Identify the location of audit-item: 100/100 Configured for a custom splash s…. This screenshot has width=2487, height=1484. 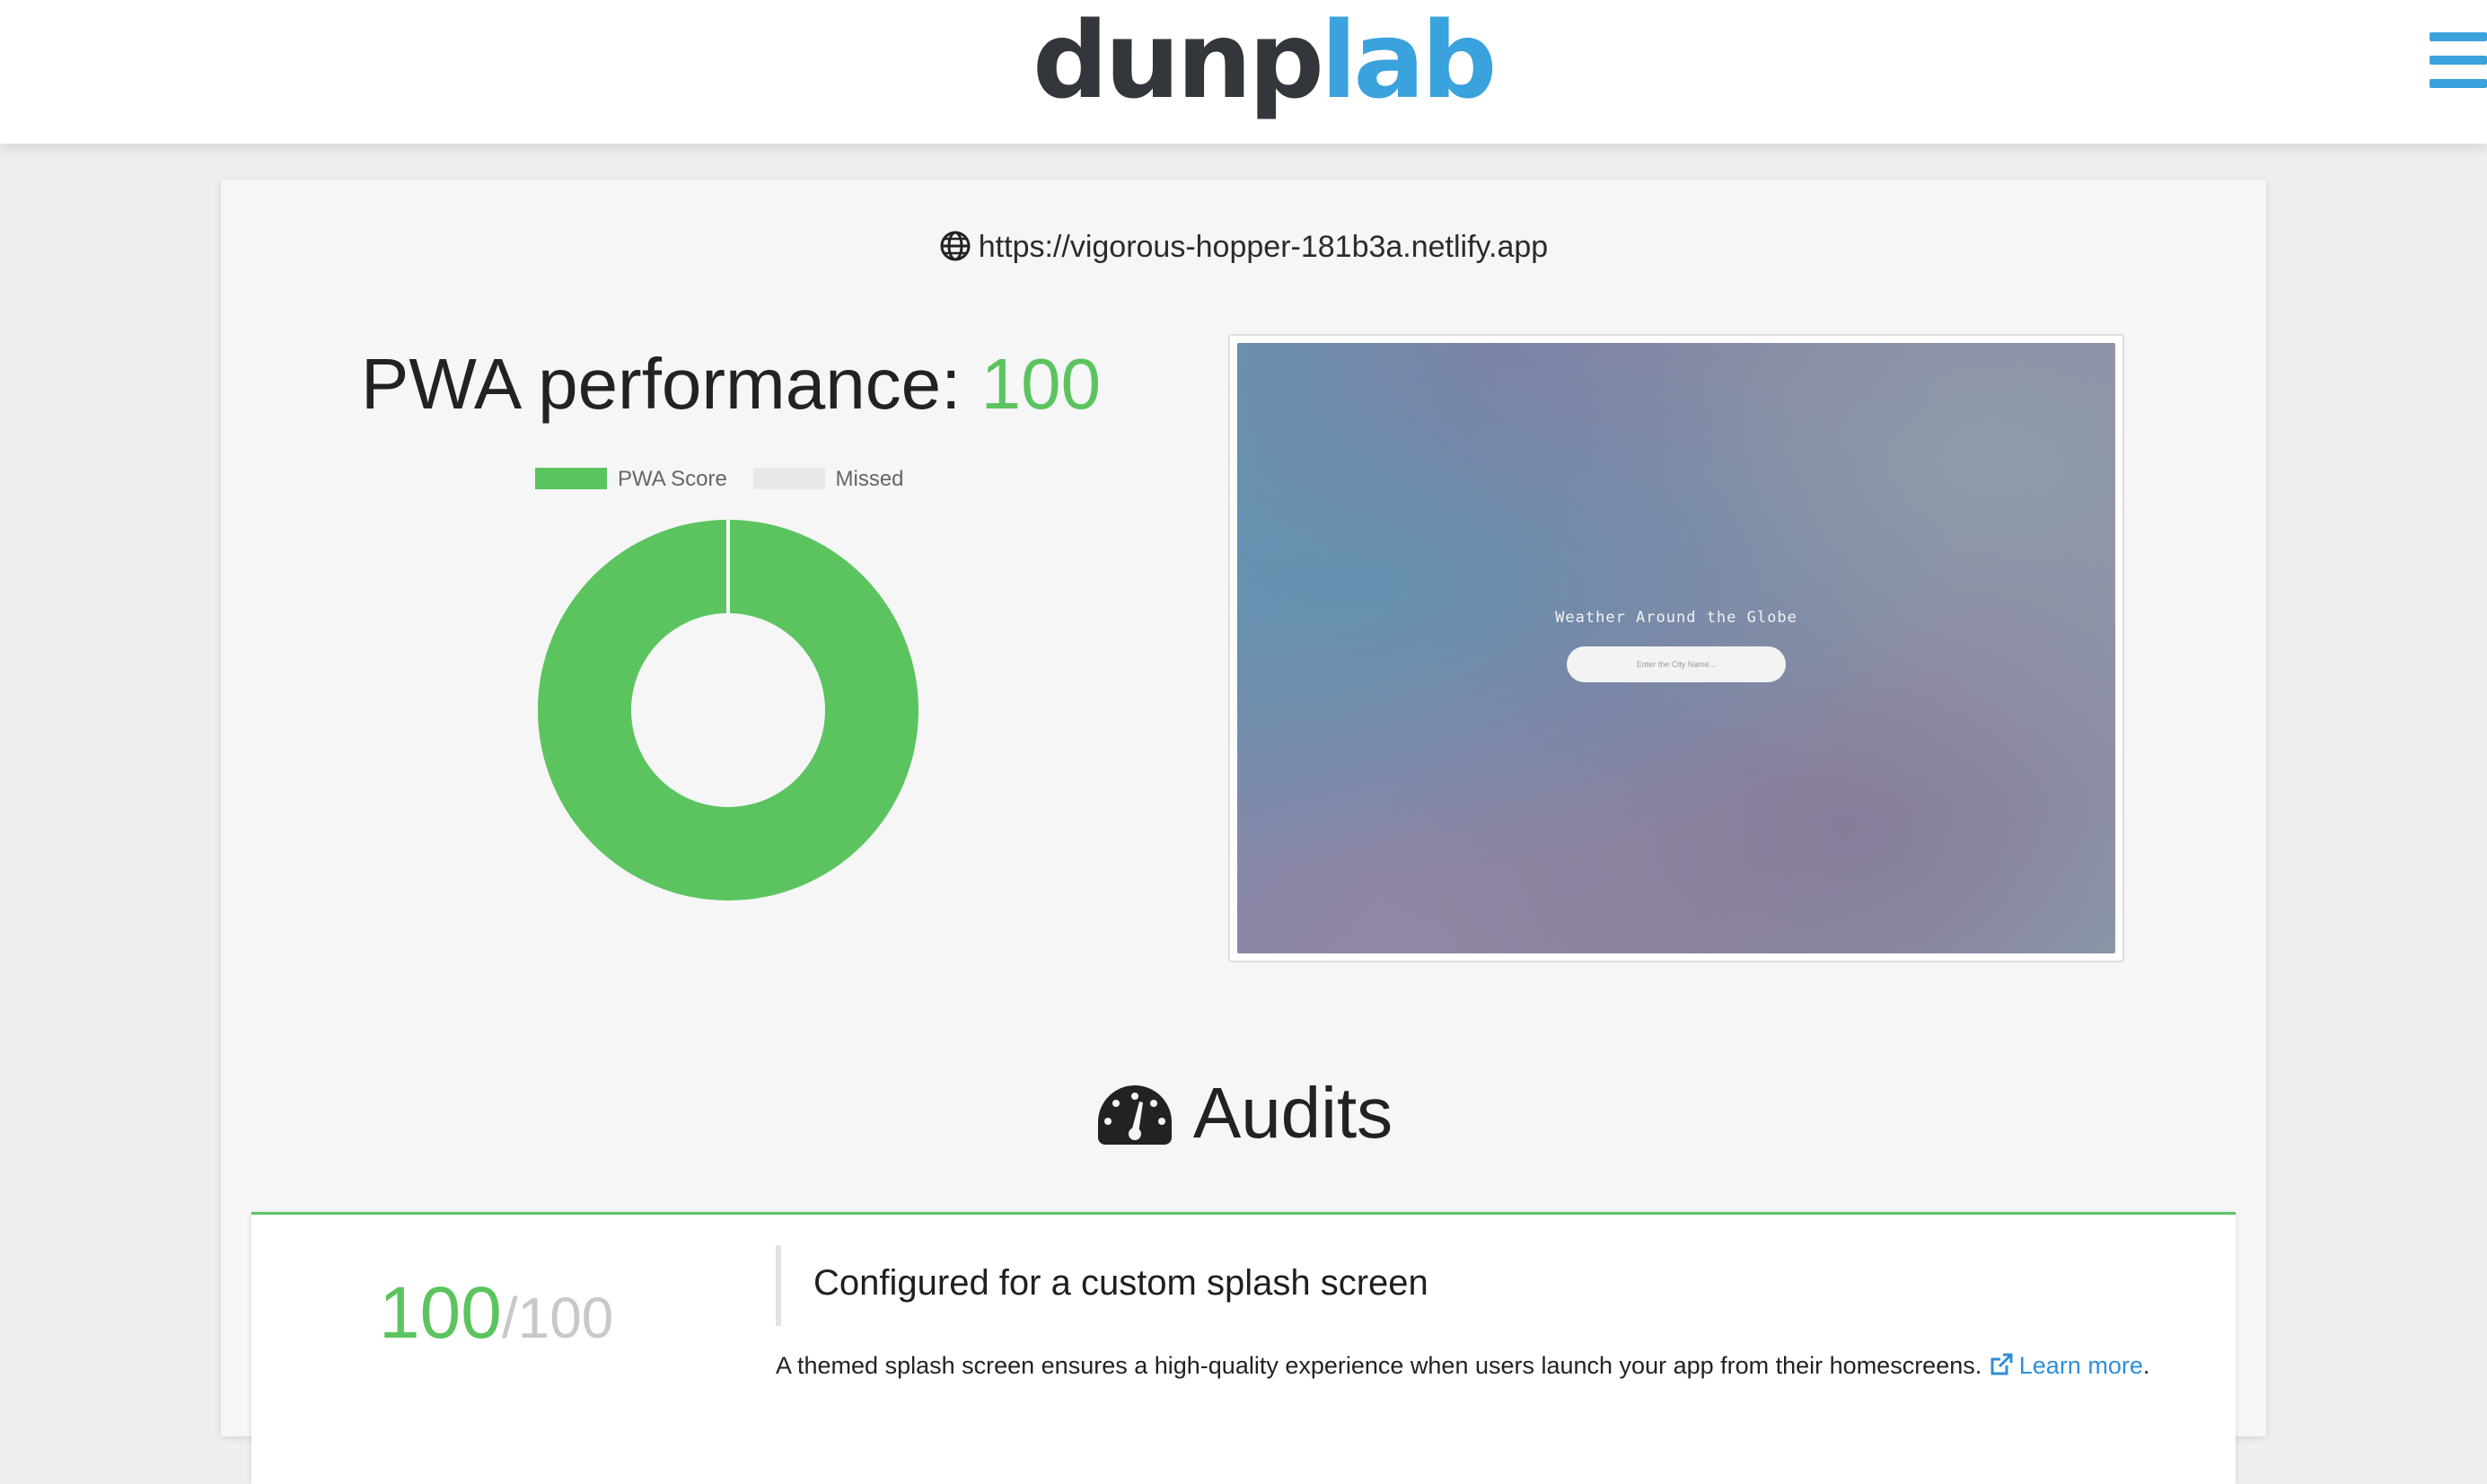
(1243, 1348).